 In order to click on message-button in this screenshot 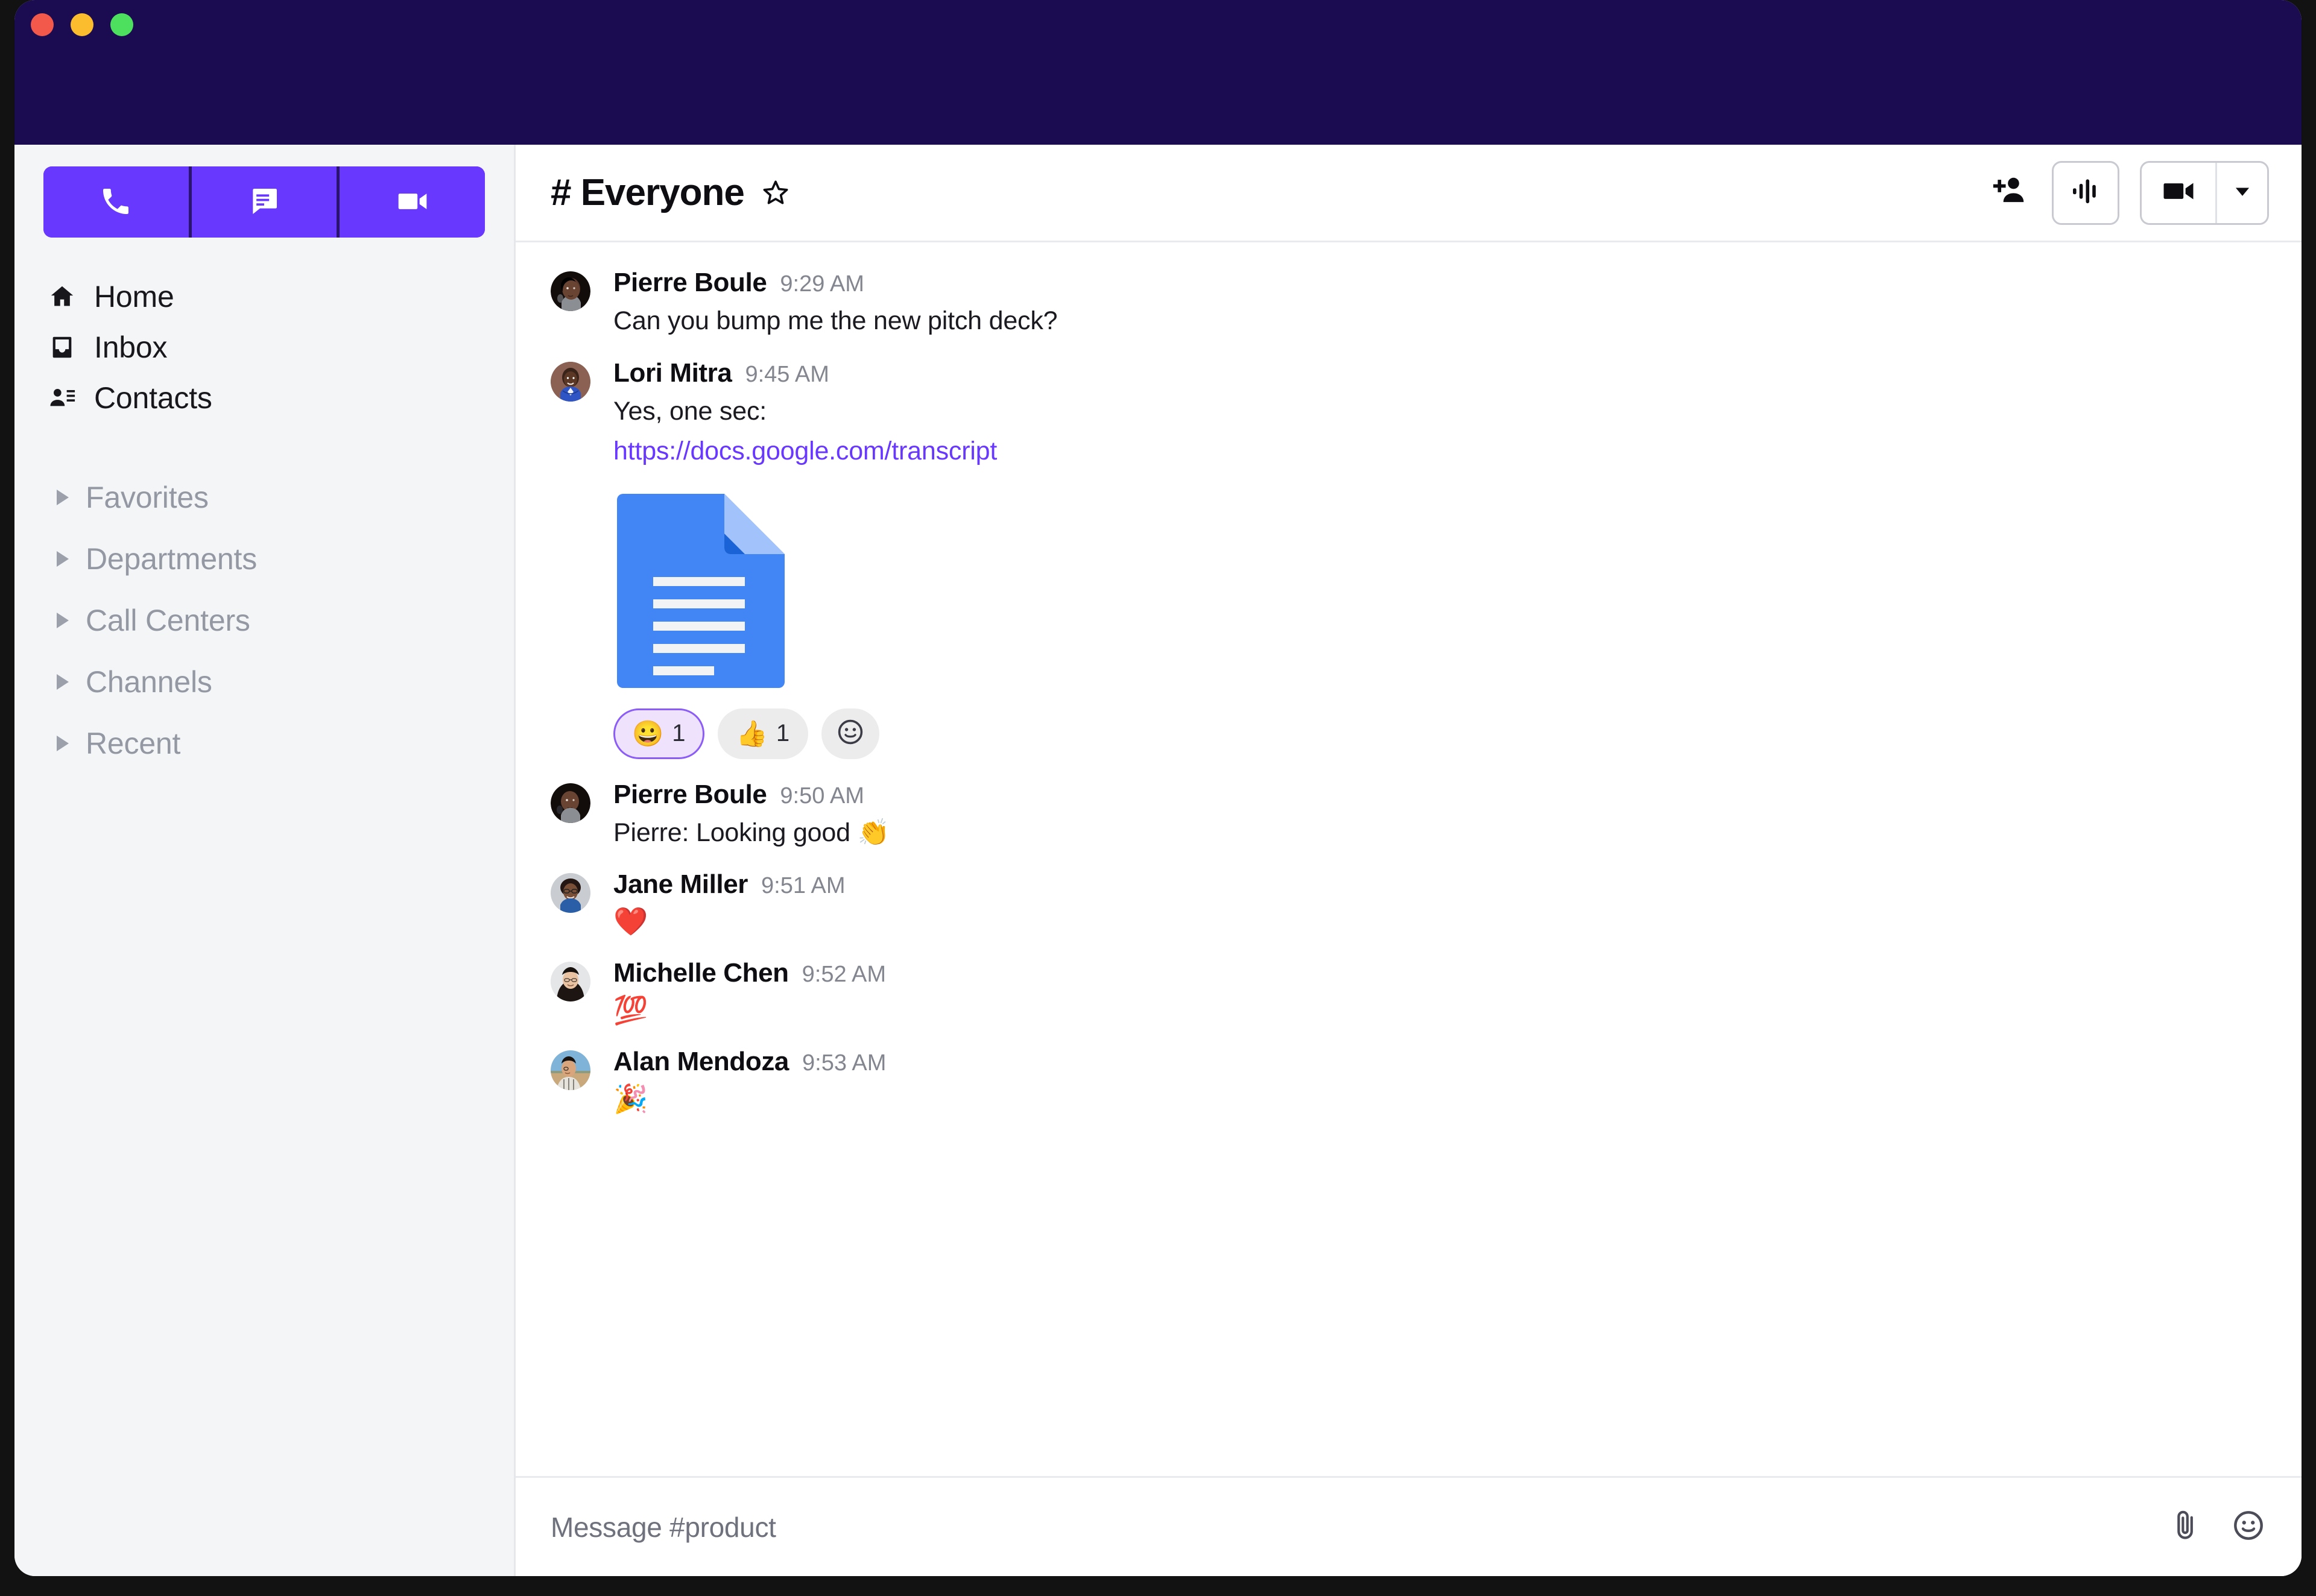, I will do `click(262, 202)`.